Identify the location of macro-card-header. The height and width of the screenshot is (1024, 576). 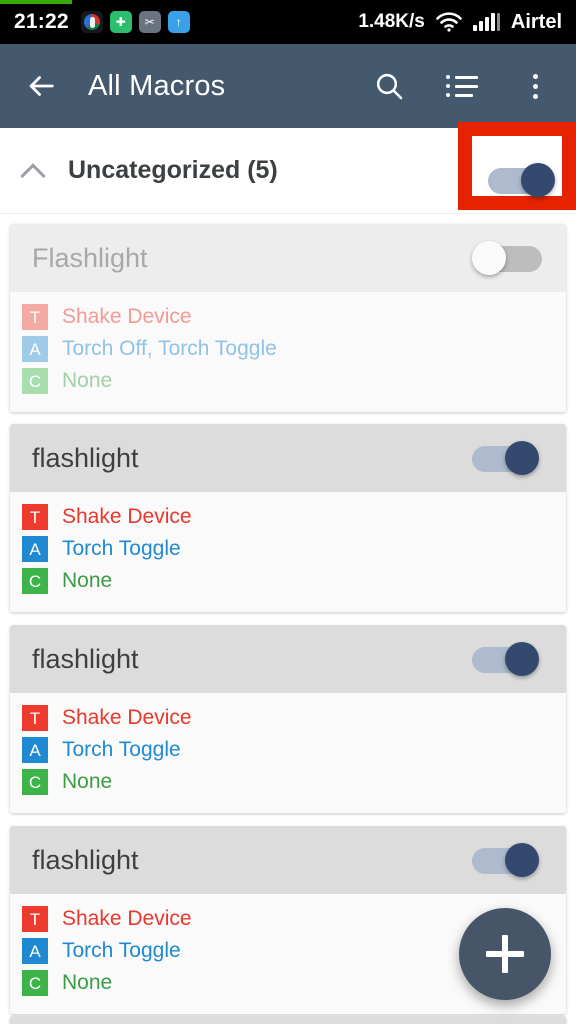
(288, 1020).